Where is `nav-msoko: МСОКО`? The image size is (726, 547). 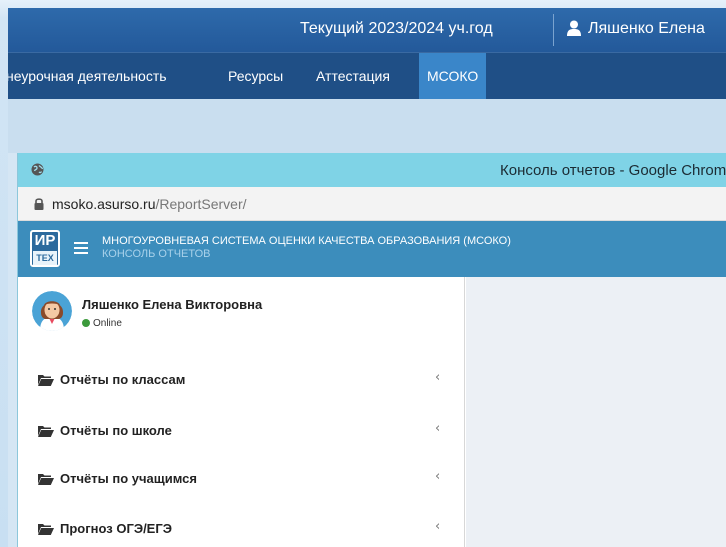
nav-msoko: МСОКО is located at coordinates (453, 76).